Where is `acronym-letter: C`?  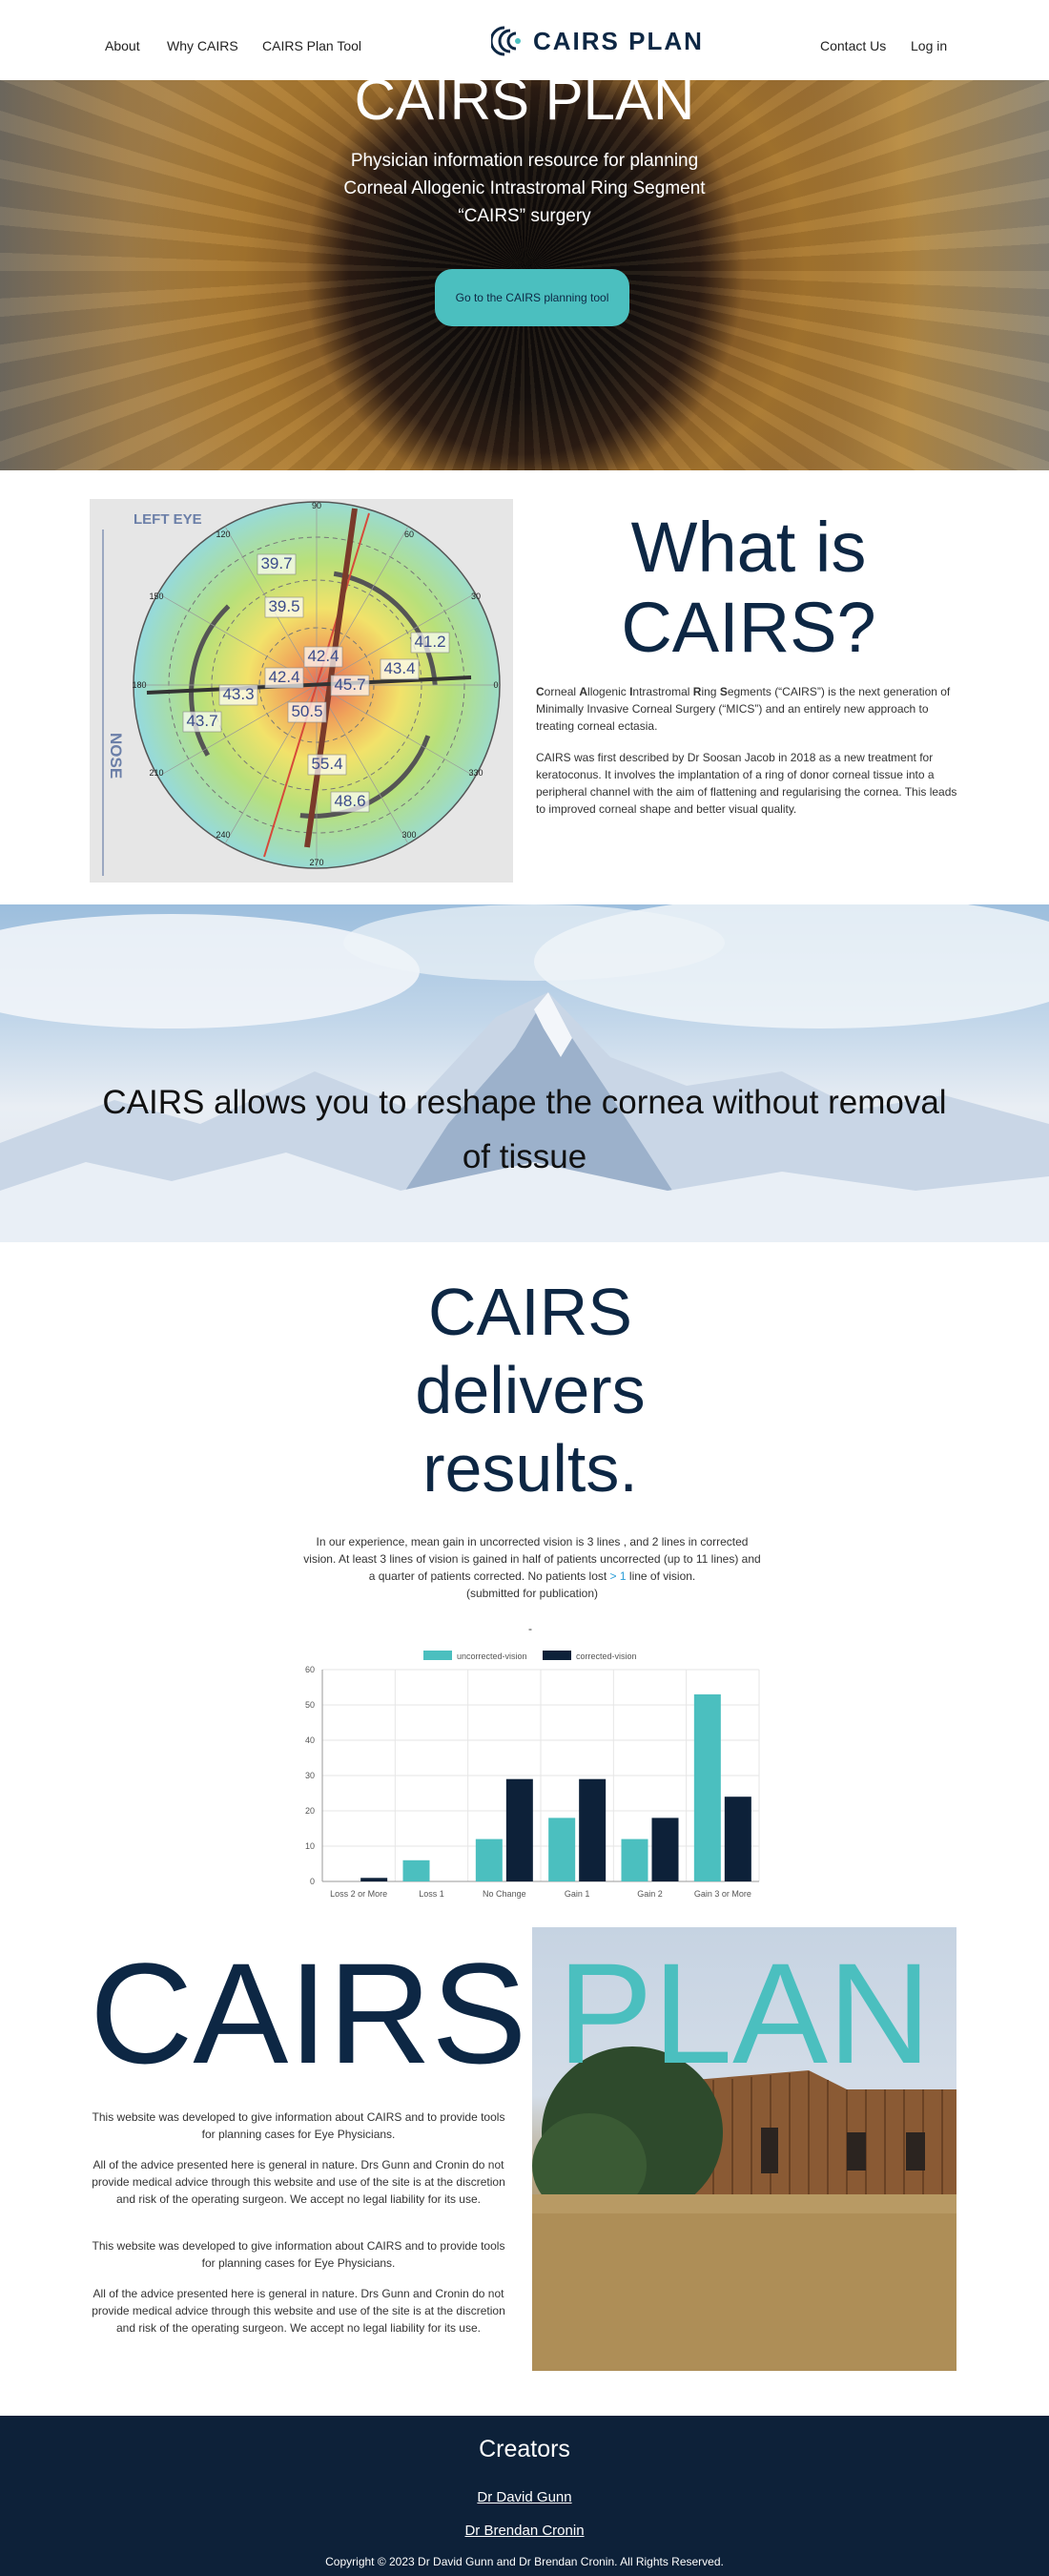 acronym-letter: C is located at coordinates (540, 691).